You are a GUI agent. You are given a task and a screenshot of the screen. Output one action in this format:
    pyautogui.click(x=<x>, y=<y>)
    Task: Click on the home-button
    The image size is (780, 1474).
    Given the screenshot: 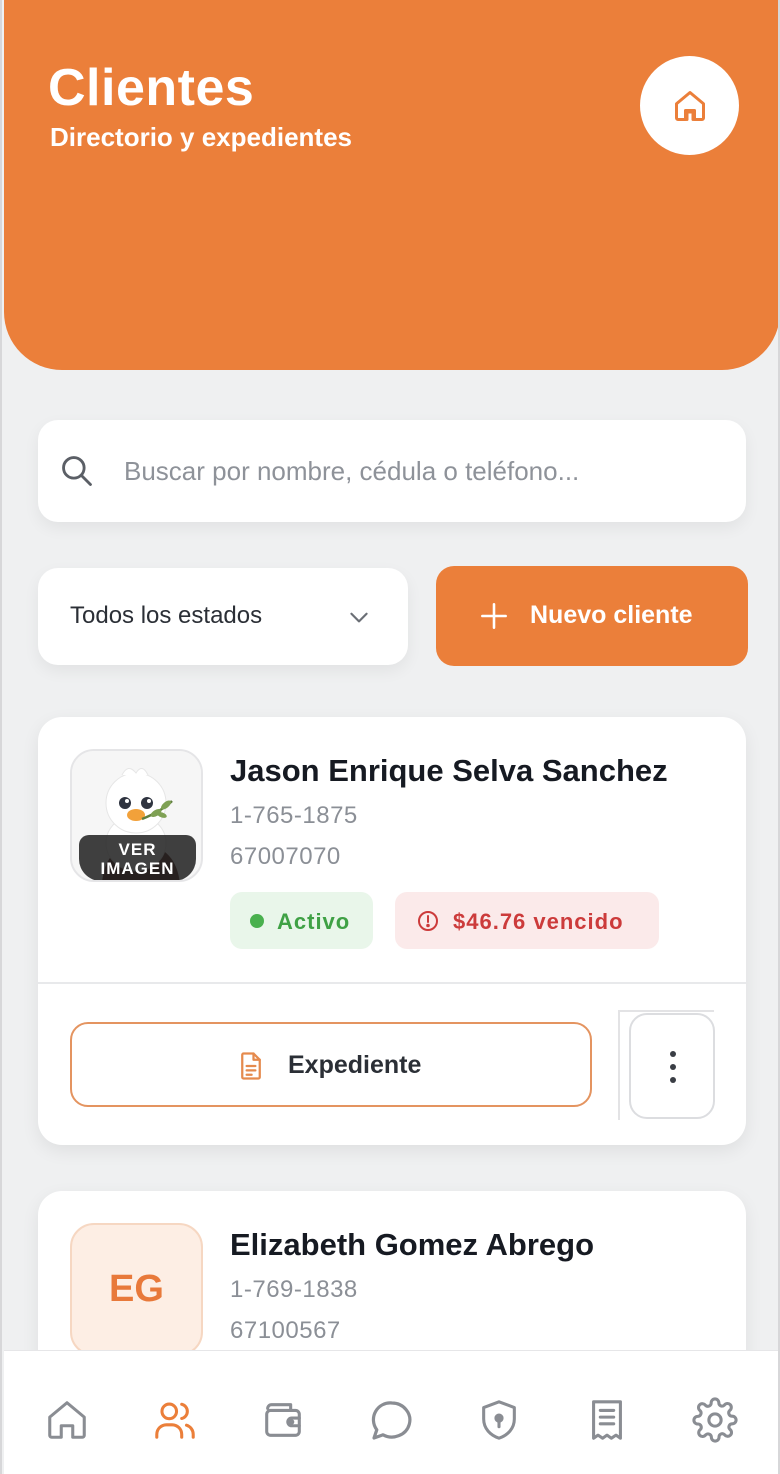 What is the action you would take?
    pyautogui.click(x=689, y=105)
    